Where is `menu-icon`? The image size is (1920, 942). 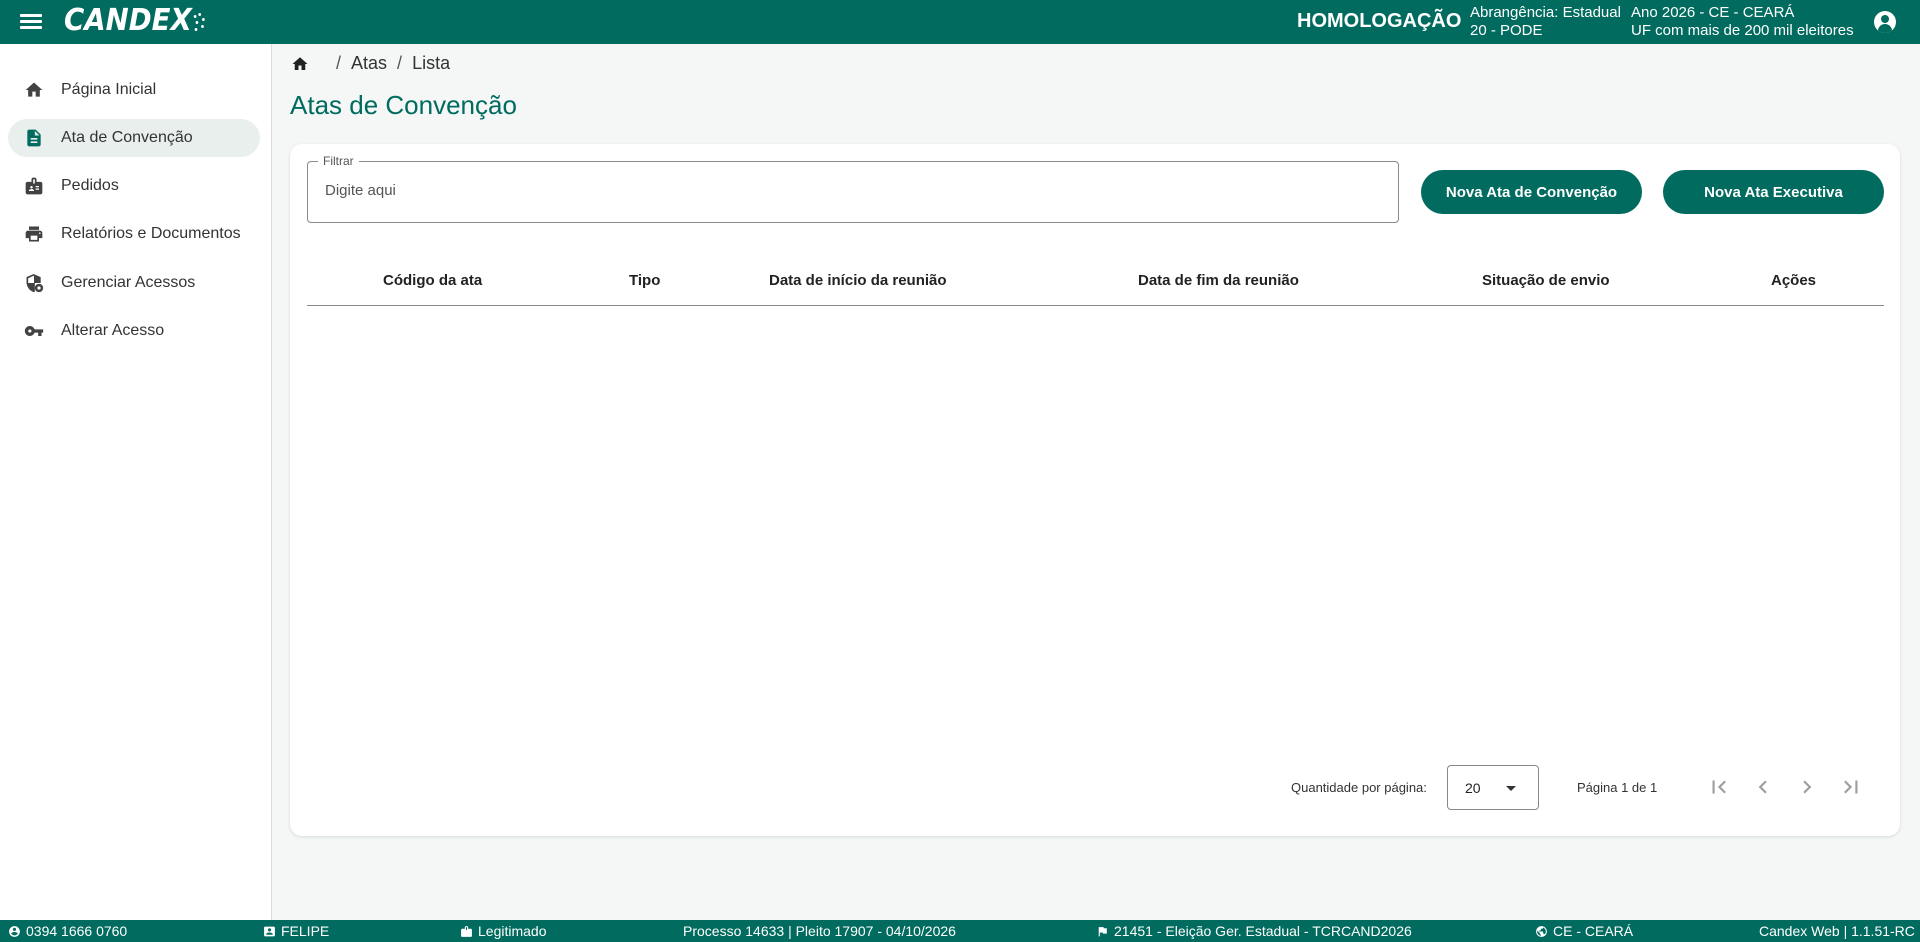 menu-icon is located at coordinates (31, 22).